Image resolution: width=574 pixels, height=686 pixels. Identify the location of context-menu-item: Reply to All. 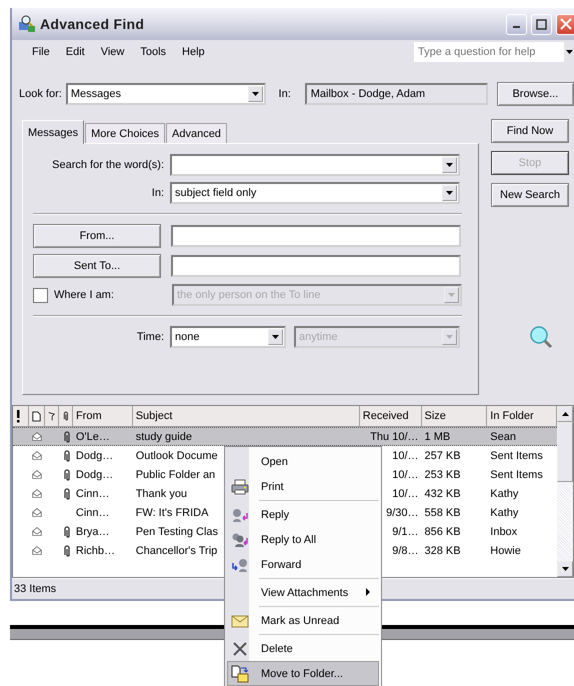
(303, 539).